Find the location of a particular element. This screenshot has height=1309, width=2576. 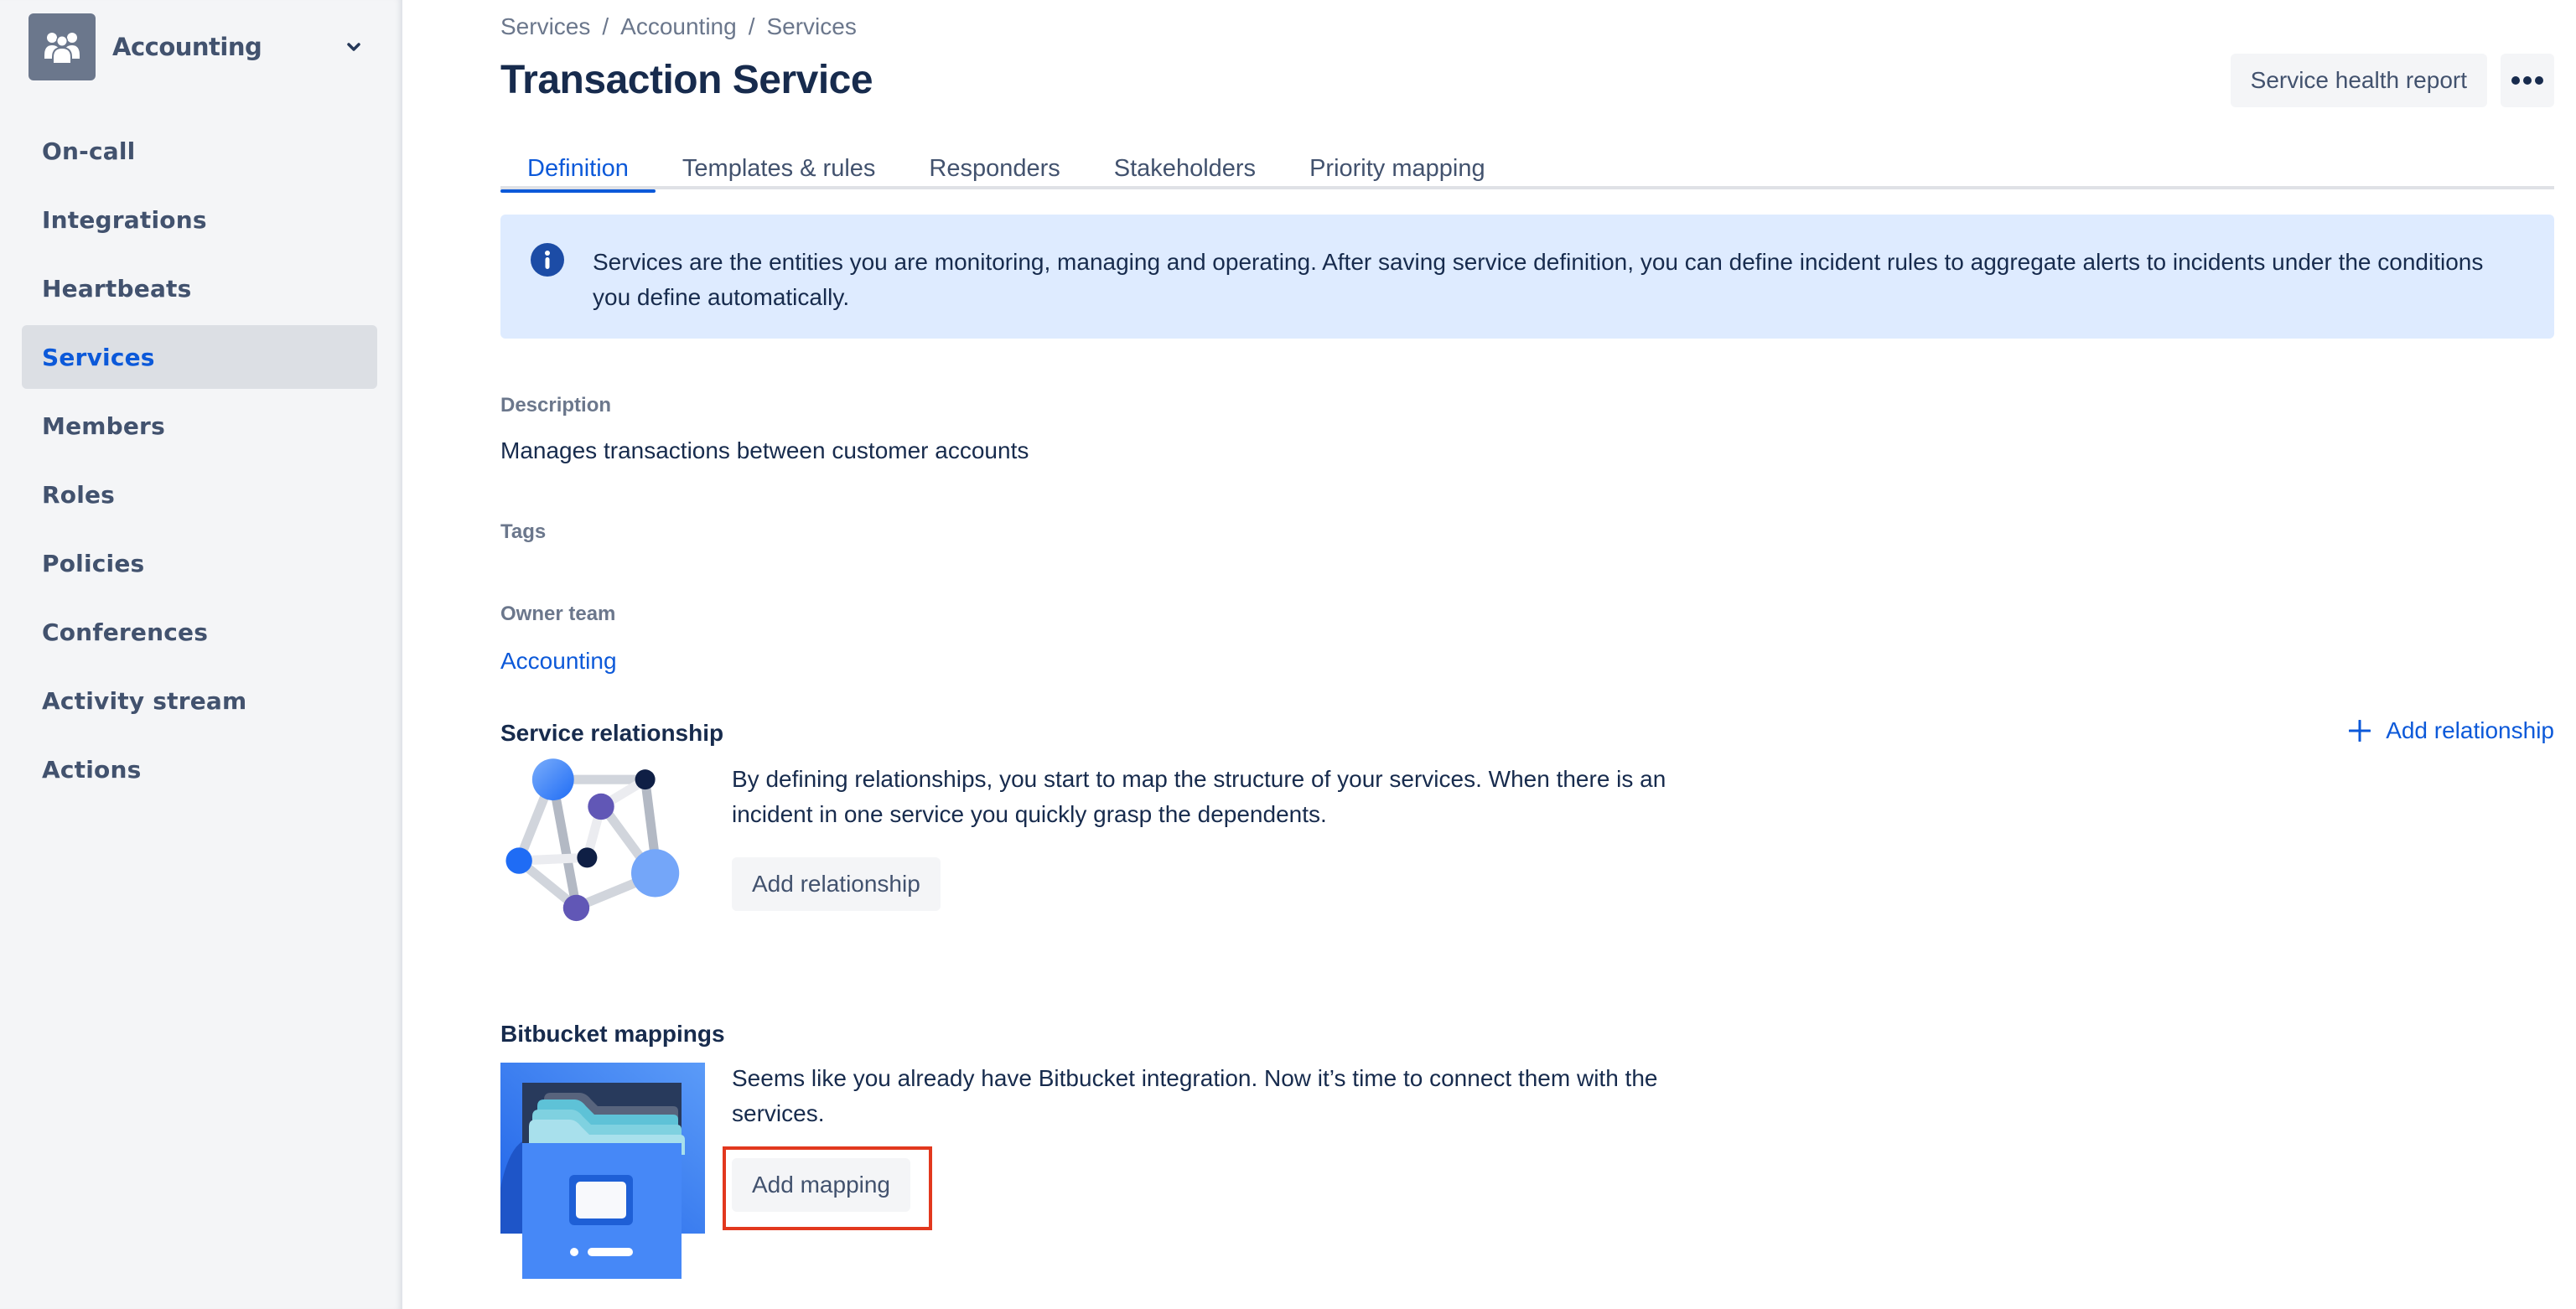

sidebar-item-label: Integrations is located at coordinates (124, 219).